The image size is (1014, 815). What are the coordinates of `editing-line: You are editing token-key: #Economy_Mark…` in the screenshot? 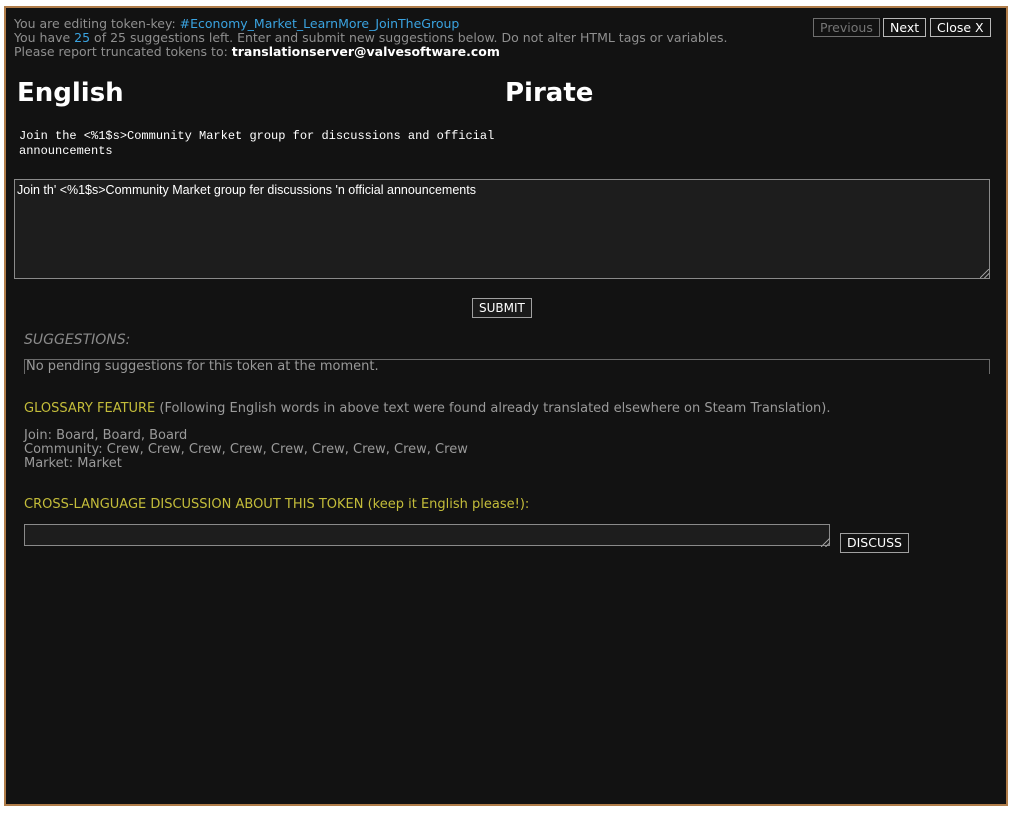 It's located at (236, 24).